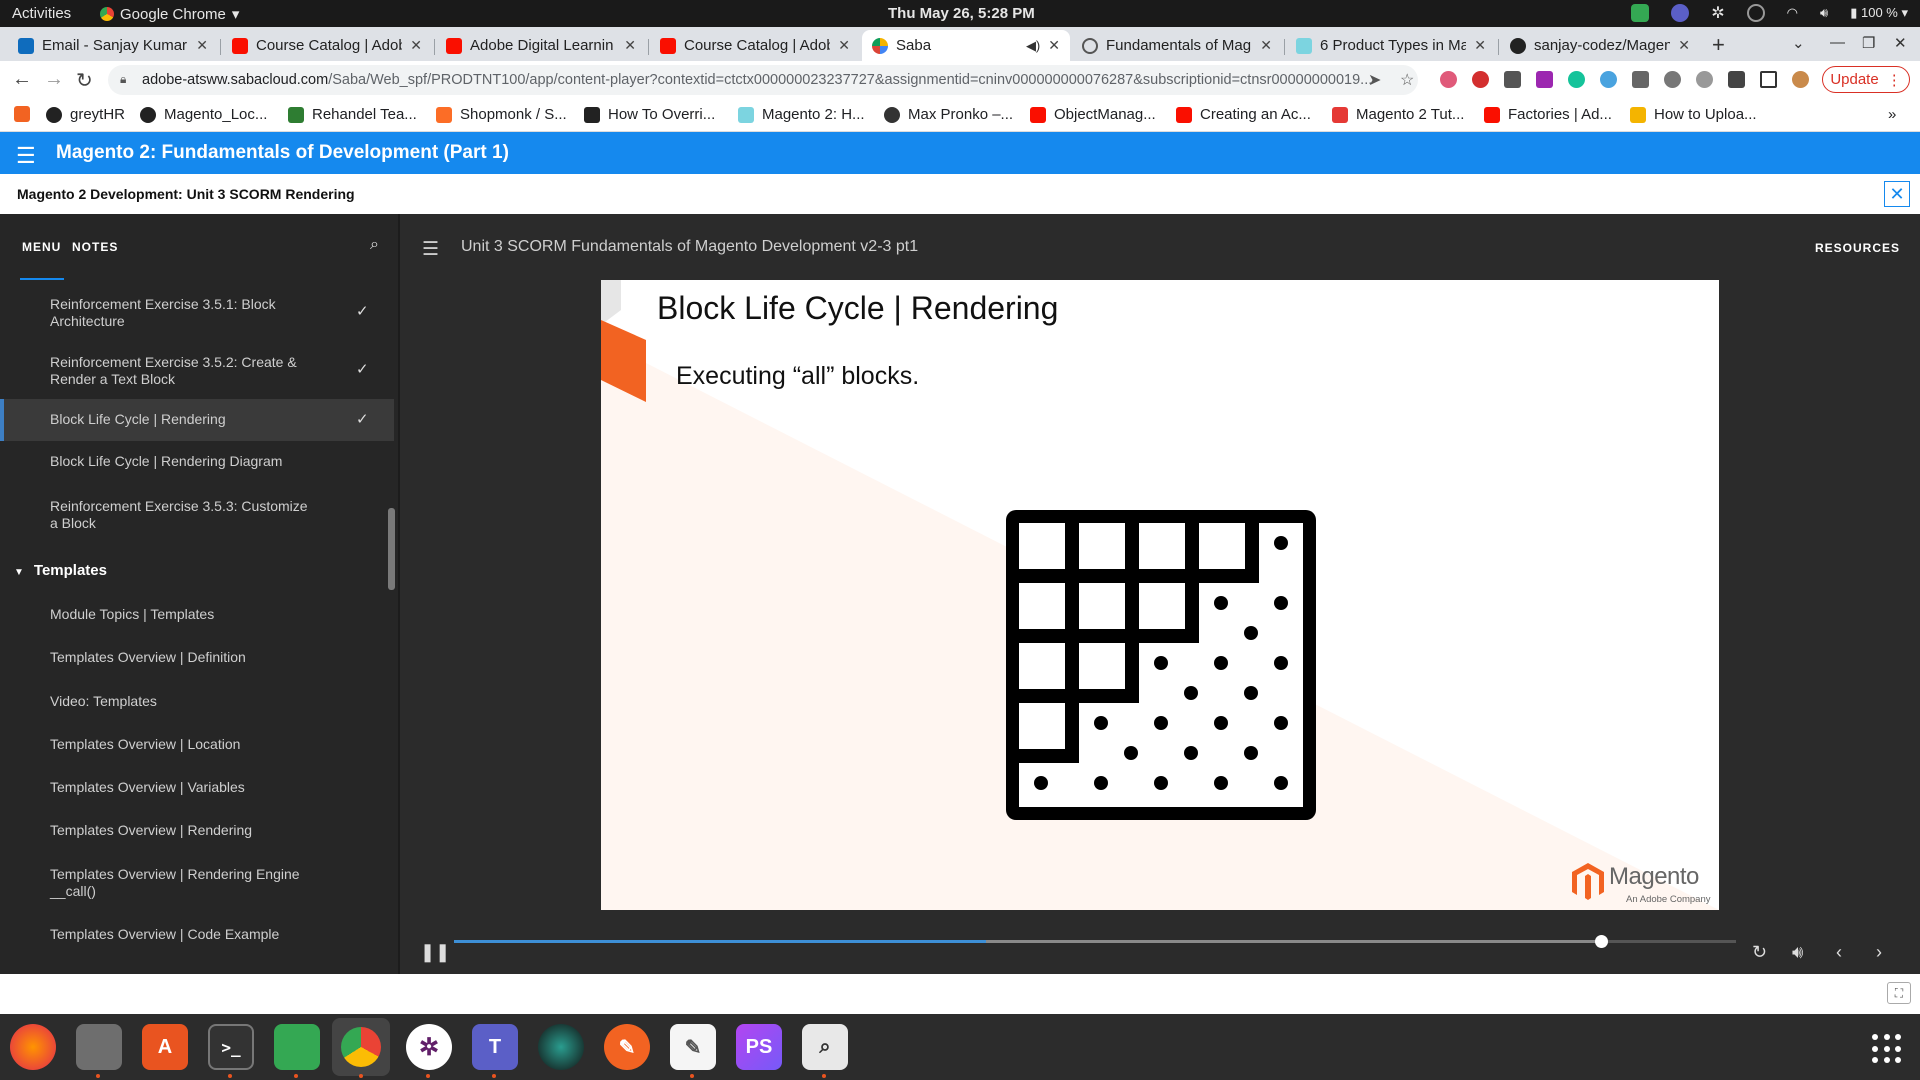  I want to click on speaker-icon: ◀︎), so click(1033, 46).